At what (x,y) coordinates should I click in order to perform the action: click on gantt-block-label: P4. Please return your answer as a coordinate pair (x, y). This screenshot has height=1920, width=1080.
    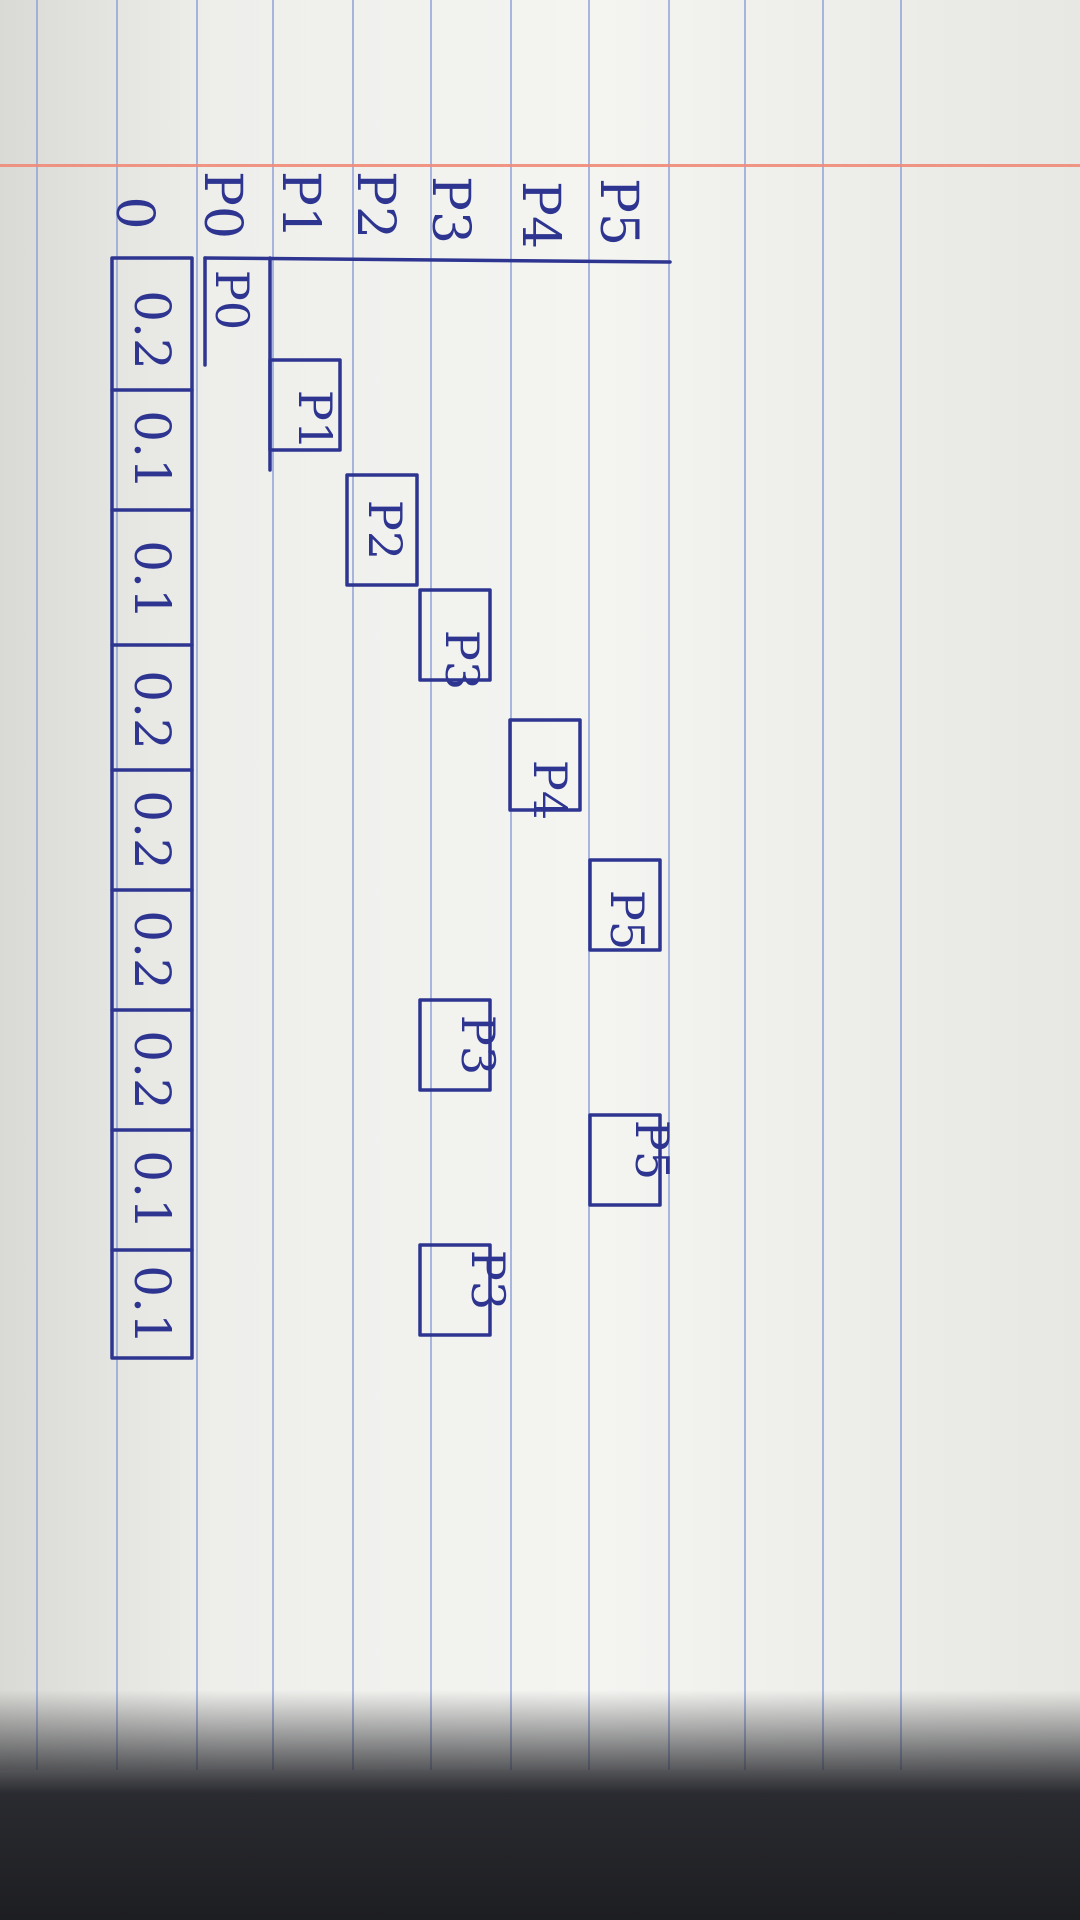
    Looking at the image, I should click on (550, 790).